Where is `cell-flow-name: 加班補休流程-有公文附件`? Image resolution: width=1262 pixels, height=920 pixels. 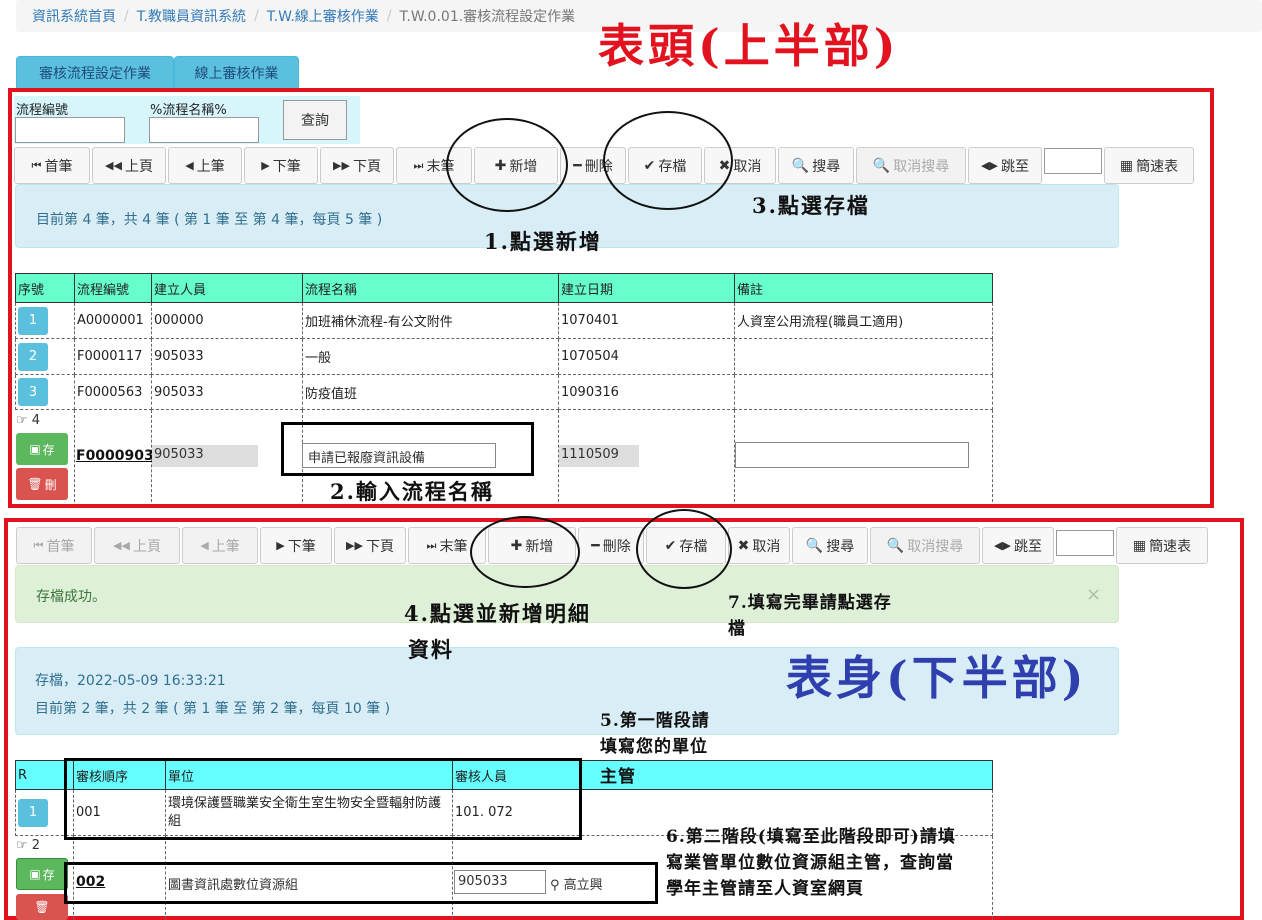 cell-flow-name: 加班補休流程-有公文附件 is located at coordinates (430, 321).